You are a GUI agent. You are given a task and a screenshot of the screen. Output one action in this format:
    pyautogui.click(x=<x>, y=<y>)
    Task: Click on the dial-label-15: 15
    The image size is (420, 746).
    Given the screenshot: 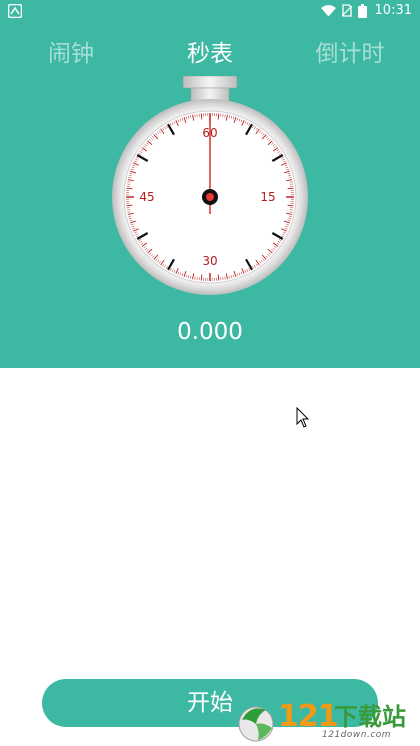 What is the action you would take?
    pyautogui.click(x=267, y=197)
    